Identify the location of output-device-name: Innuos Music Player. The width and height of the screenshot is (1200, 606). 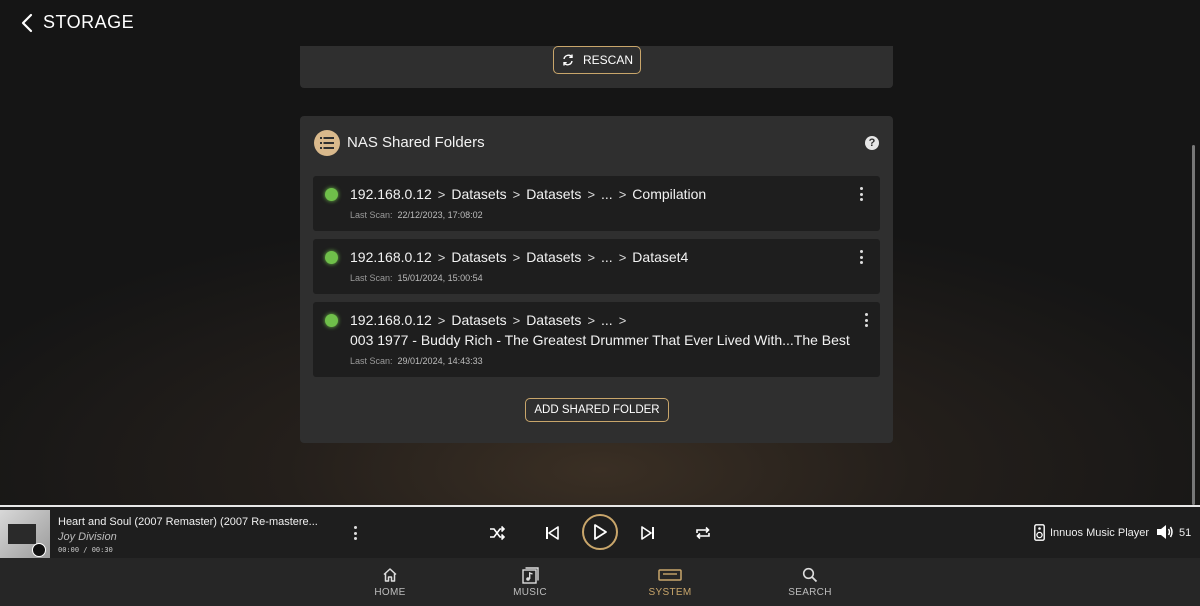
(1099, 533).